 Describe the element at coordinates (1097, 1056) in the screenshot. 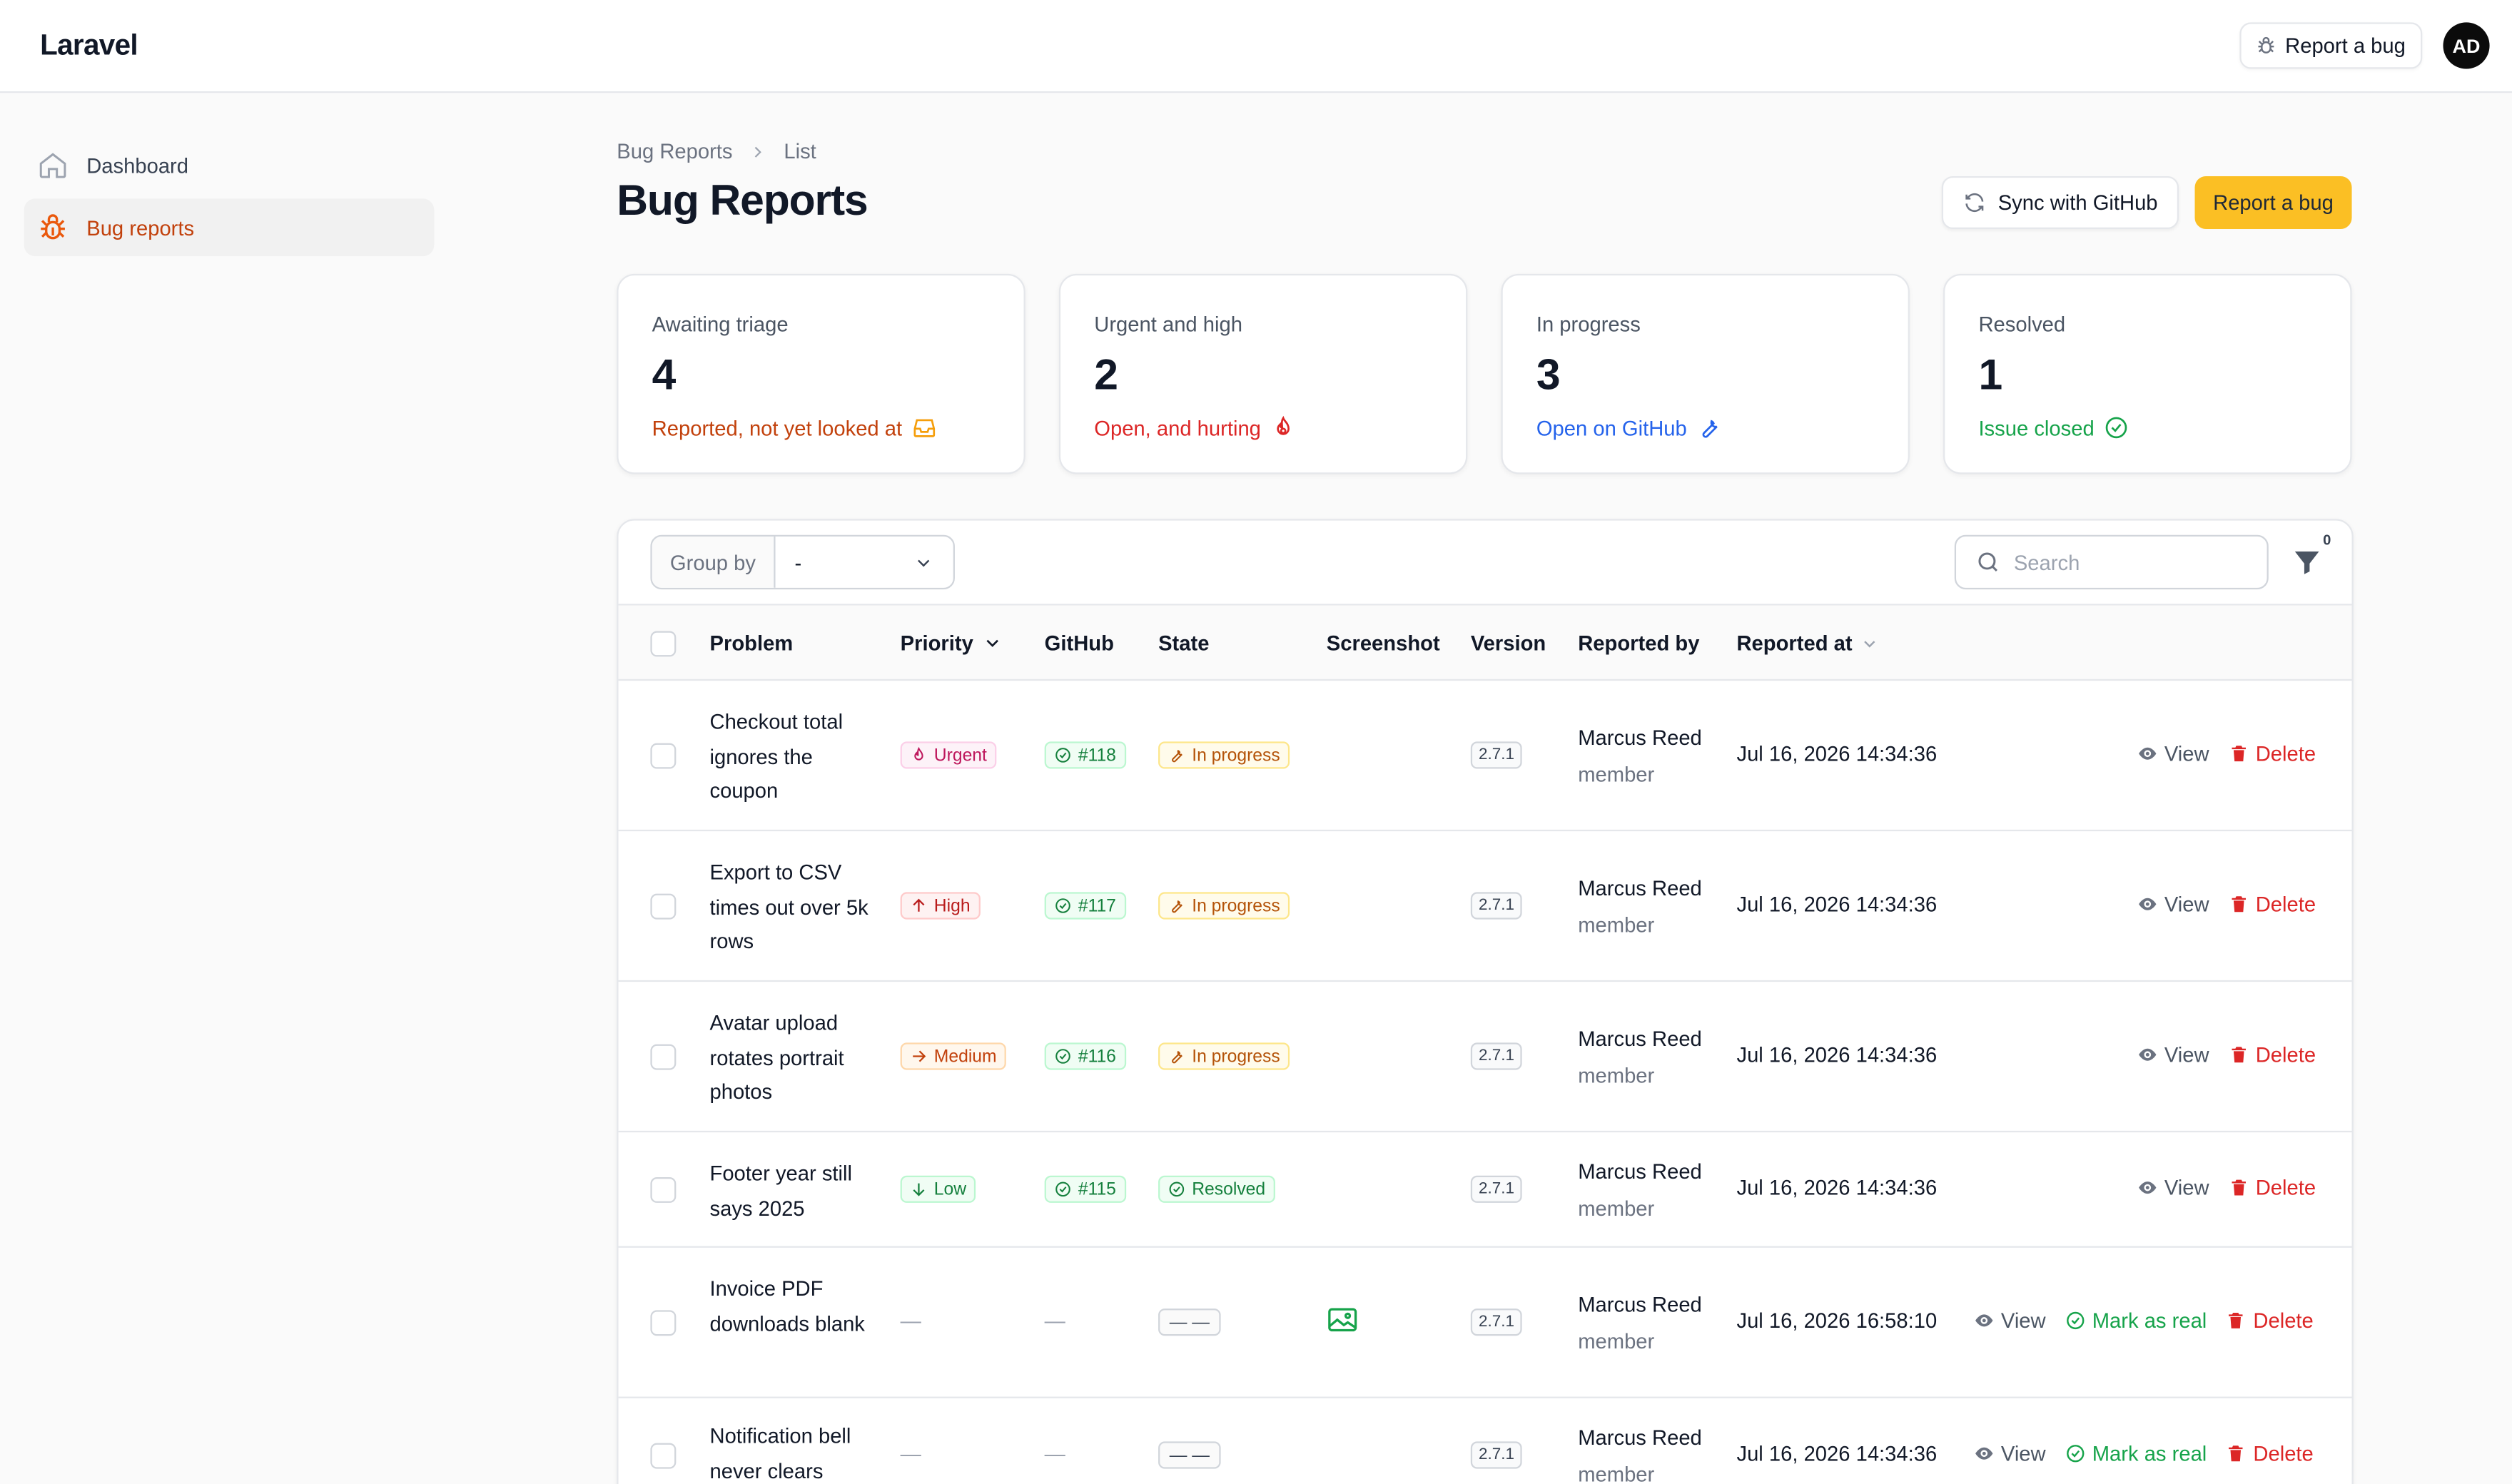

I see `github-issue-label: #116` at that location.